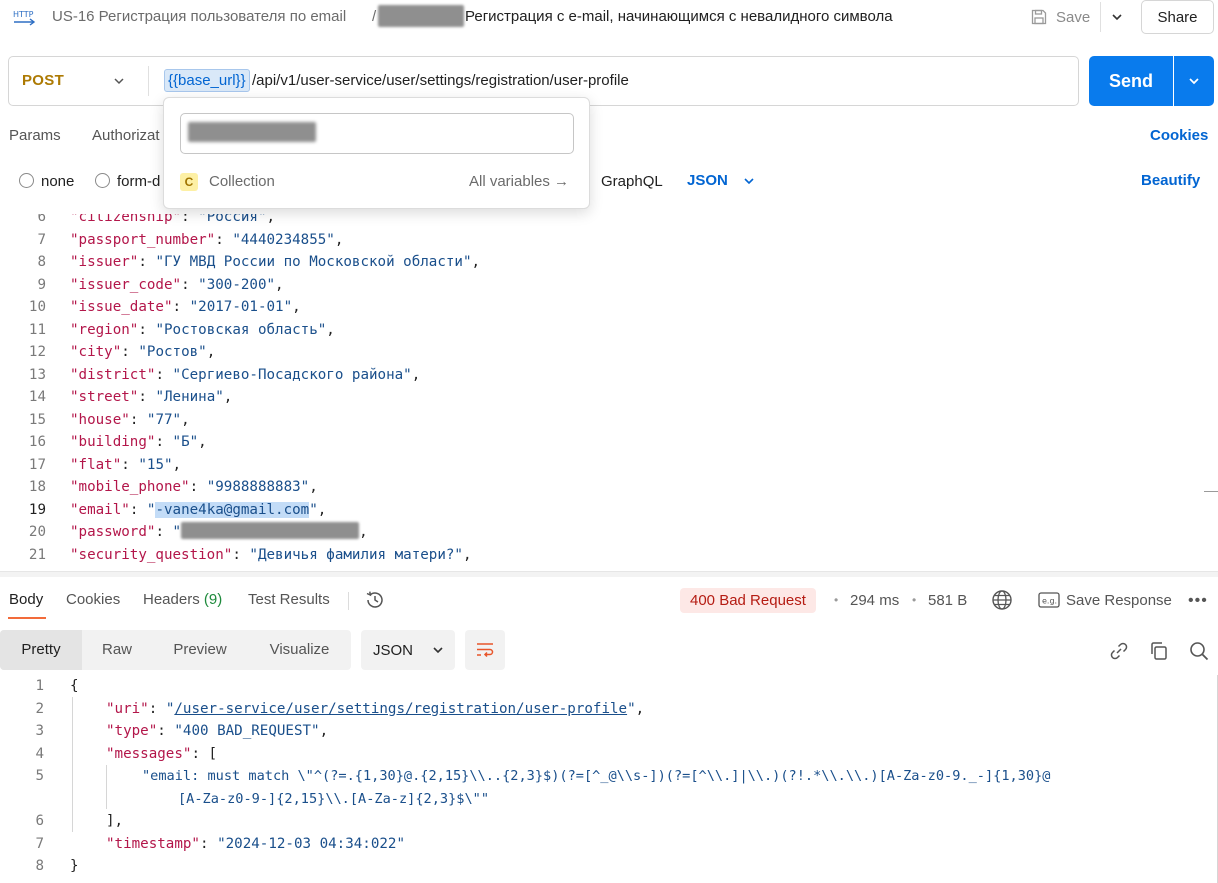 The height and width of the screenshot is (883, 1218). Describe the element at coordinates (23, 14) in the screenshot. I see `svg-text: HTTP` at that location.